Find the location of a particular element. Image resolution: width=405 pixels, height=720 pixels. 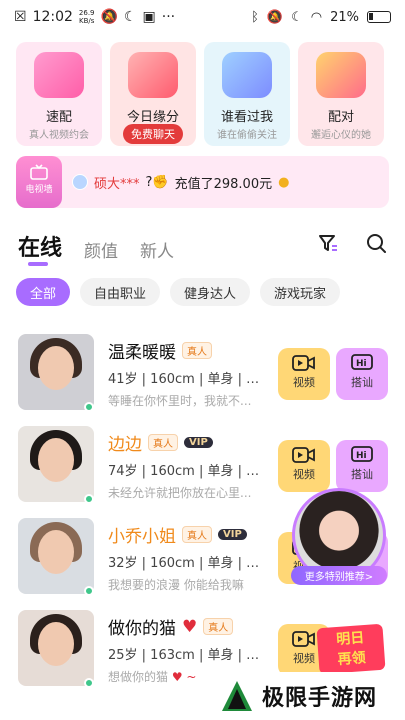

marquee-text: 硕大*** ?✊ 充值了298.00元 ● is located at coordinates (180, 182).